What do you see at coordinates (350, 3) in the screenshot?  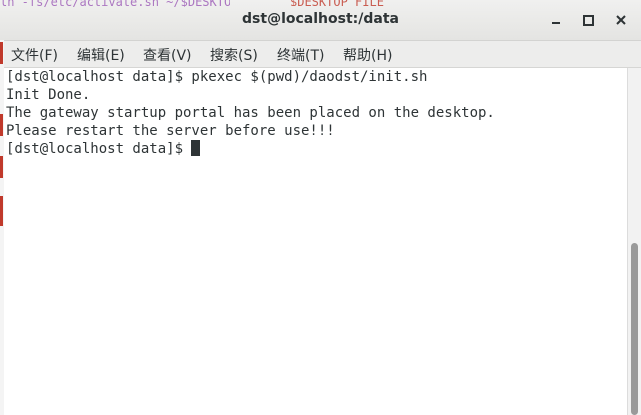 I see `background-editor-text-right: $DESKTOP_FILE` at bounding box center [350, 3].